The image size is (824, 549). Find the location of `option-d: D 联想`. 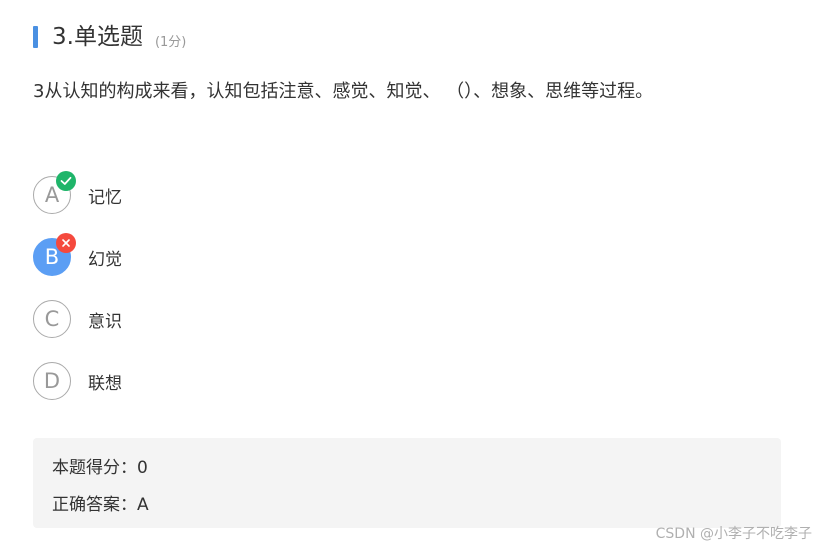

option-d: D 联想 is located at coordinates (77, 381).